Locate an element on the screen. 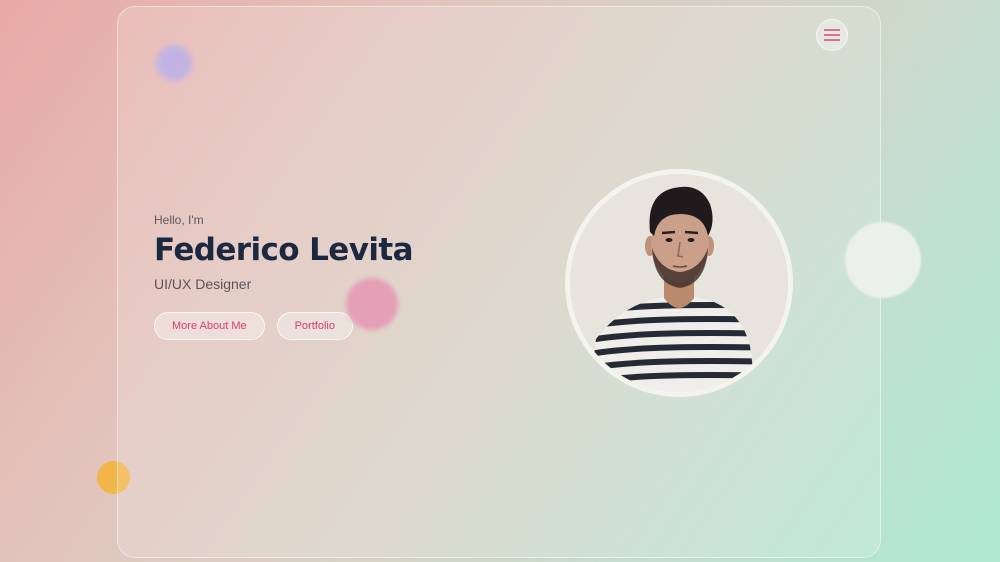 The image size is (1000, 562). greeting-text: Hello, I'm is located at coordinates (179, 220).